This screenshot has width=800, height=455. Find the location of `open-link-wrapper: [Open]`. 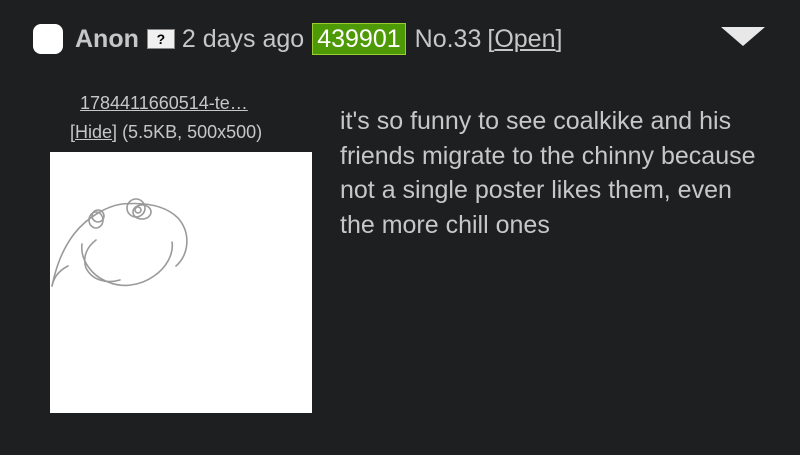

open-link-wrapper: [Open] is located at coordinates (525, 38).